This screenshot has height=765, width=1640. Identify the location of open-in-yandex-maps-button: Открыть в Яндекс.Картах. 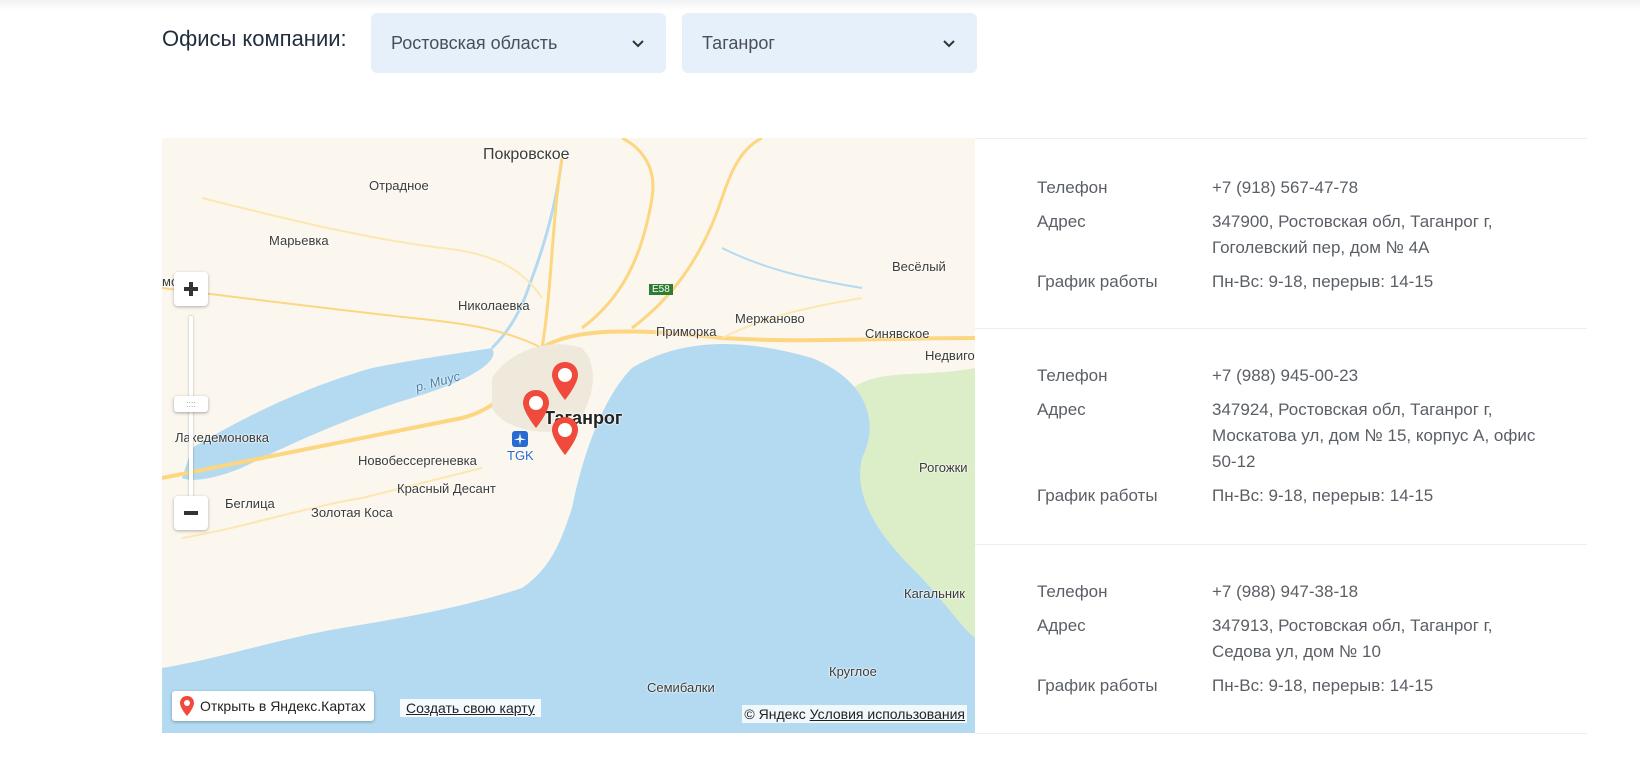
(273, 706).